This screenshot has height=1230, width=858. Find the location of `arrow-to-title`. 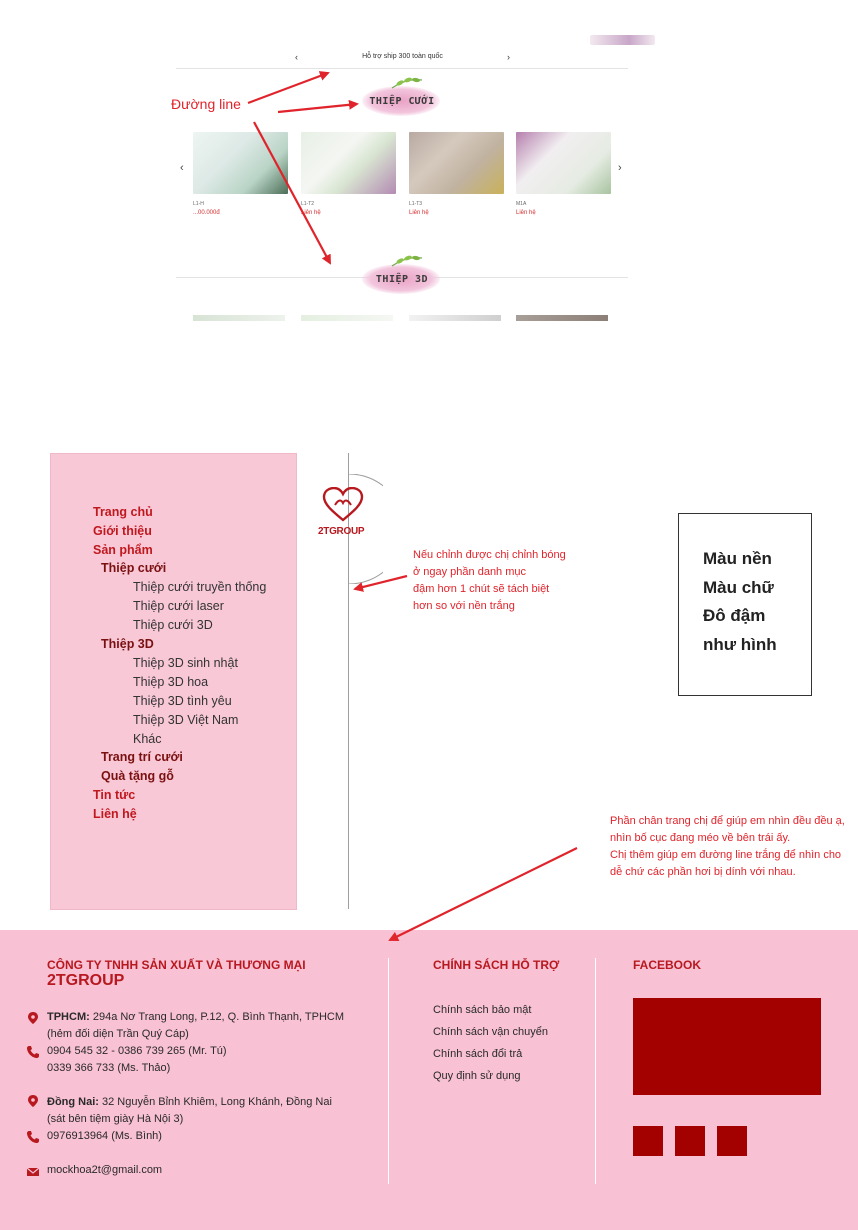

arrow-to-title is located at coordinates (318, 106).